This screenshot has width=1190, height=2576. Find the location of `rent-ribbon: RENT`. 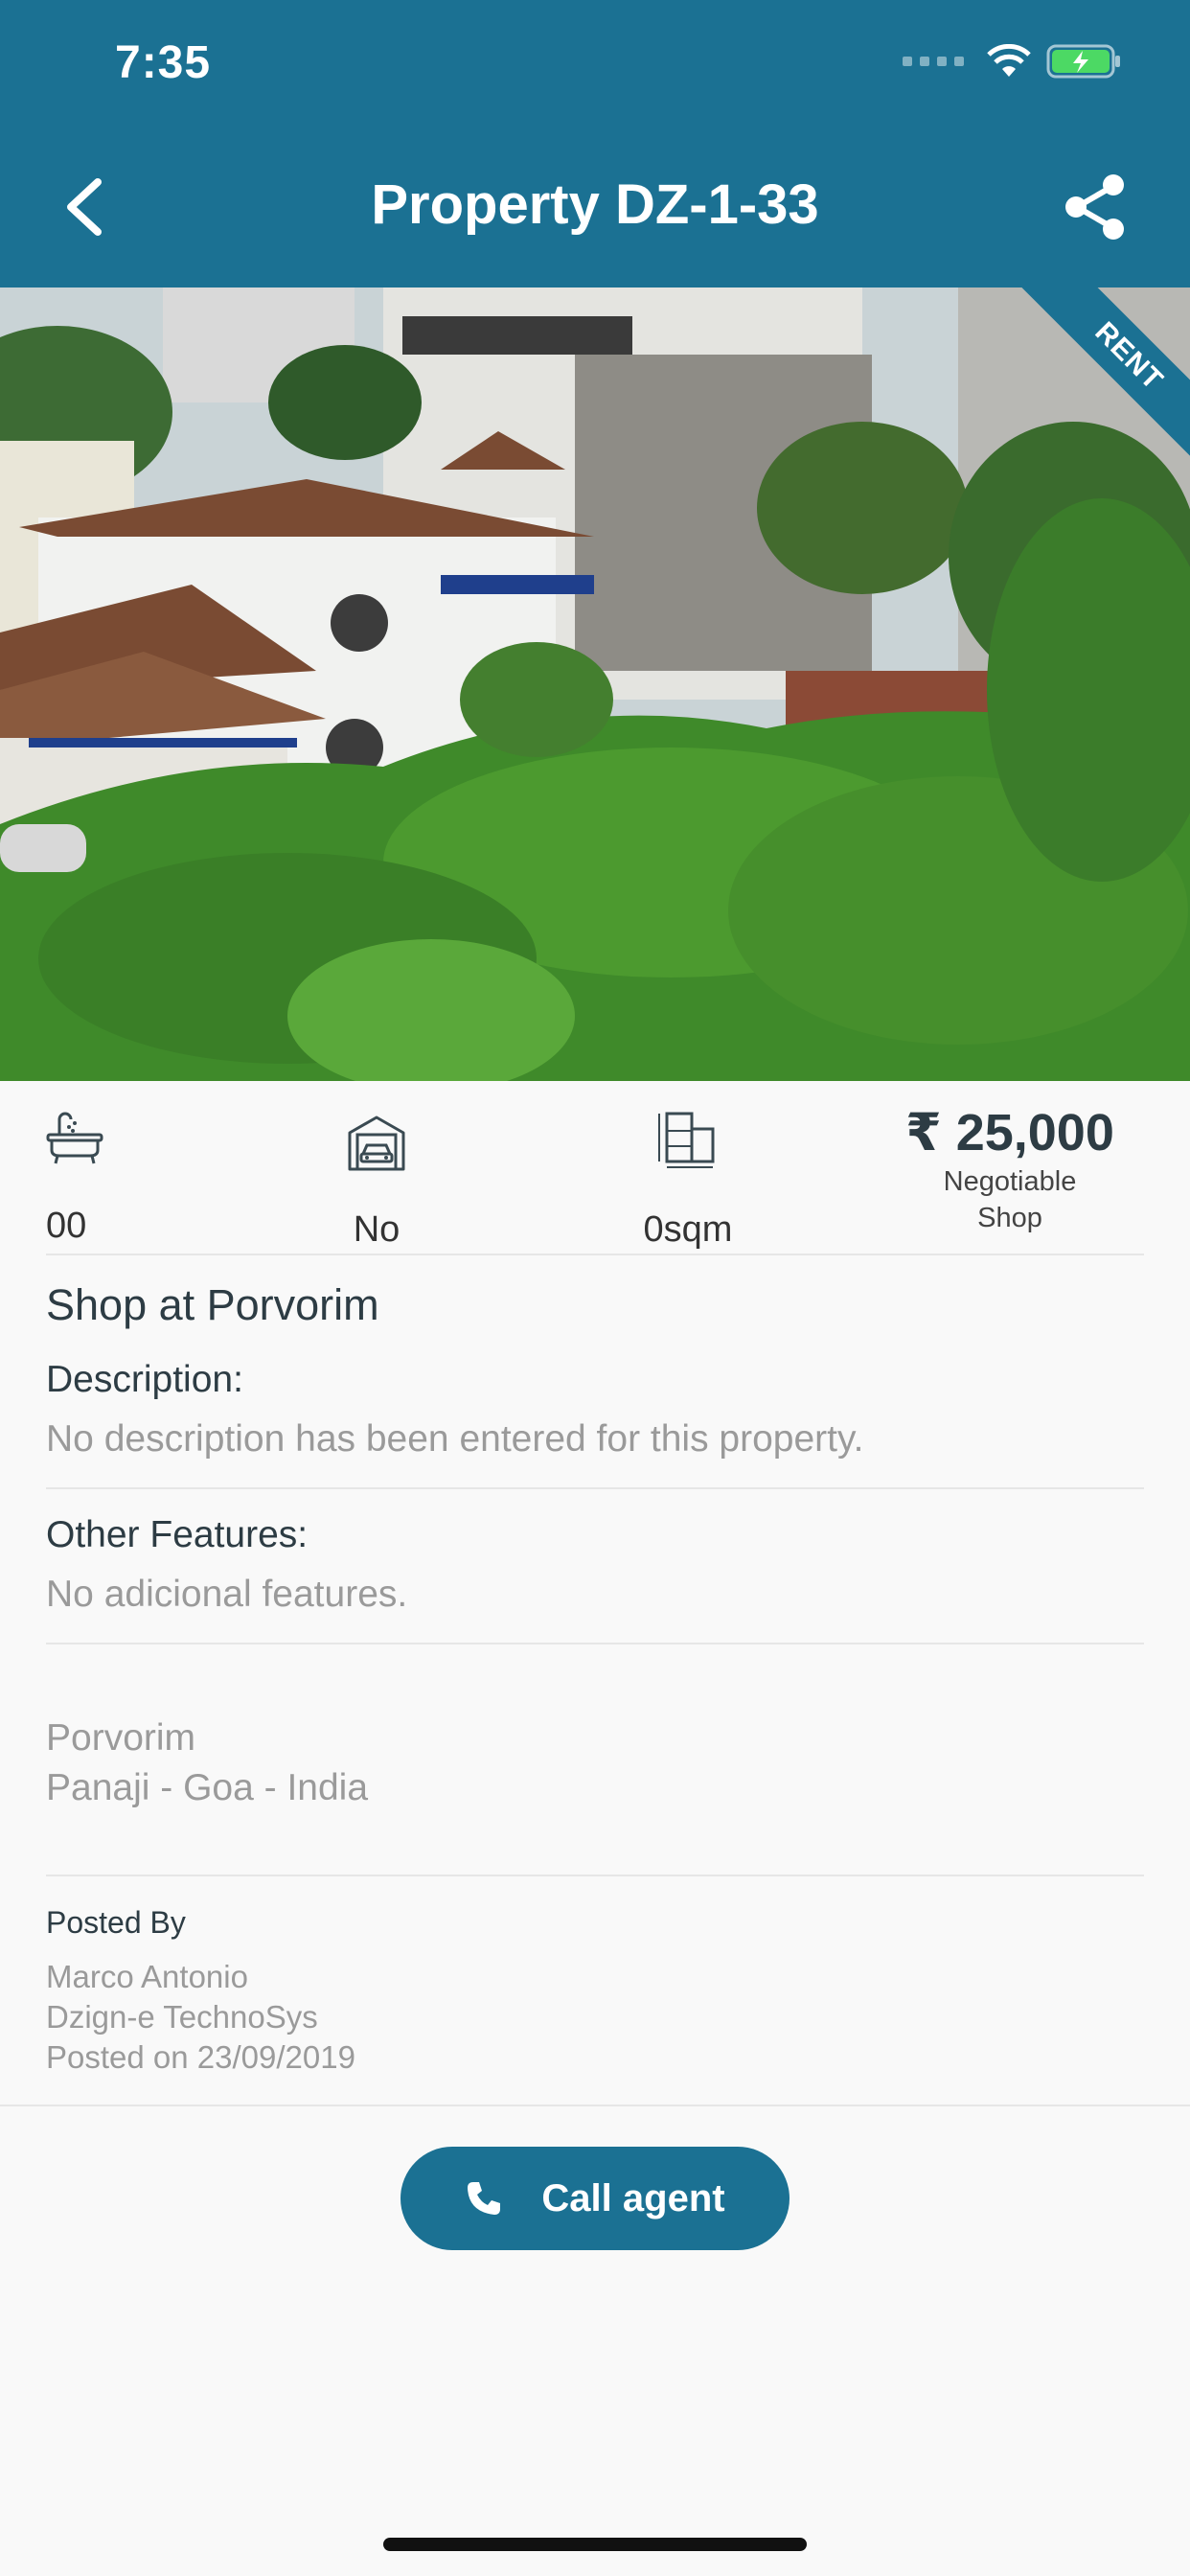

rent-ribbon: RENT is located at coordinates (1104, 374).